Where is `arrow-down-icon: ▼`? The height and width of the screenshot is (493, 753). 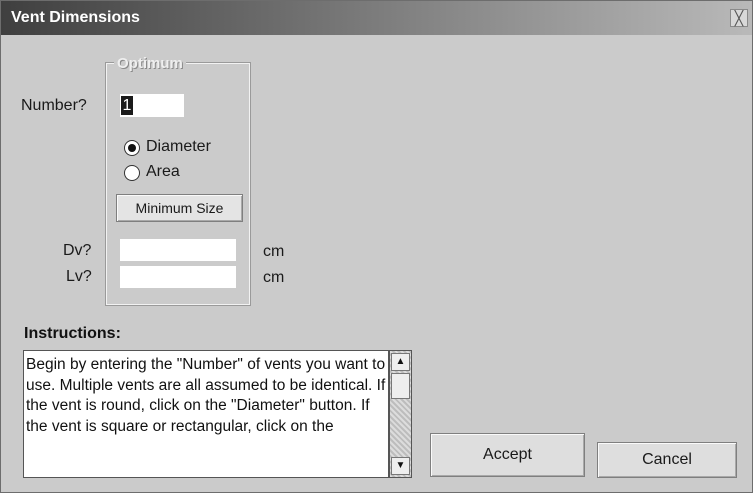
arrow-down-icon: ▼ is located at coordinates (400, 466).